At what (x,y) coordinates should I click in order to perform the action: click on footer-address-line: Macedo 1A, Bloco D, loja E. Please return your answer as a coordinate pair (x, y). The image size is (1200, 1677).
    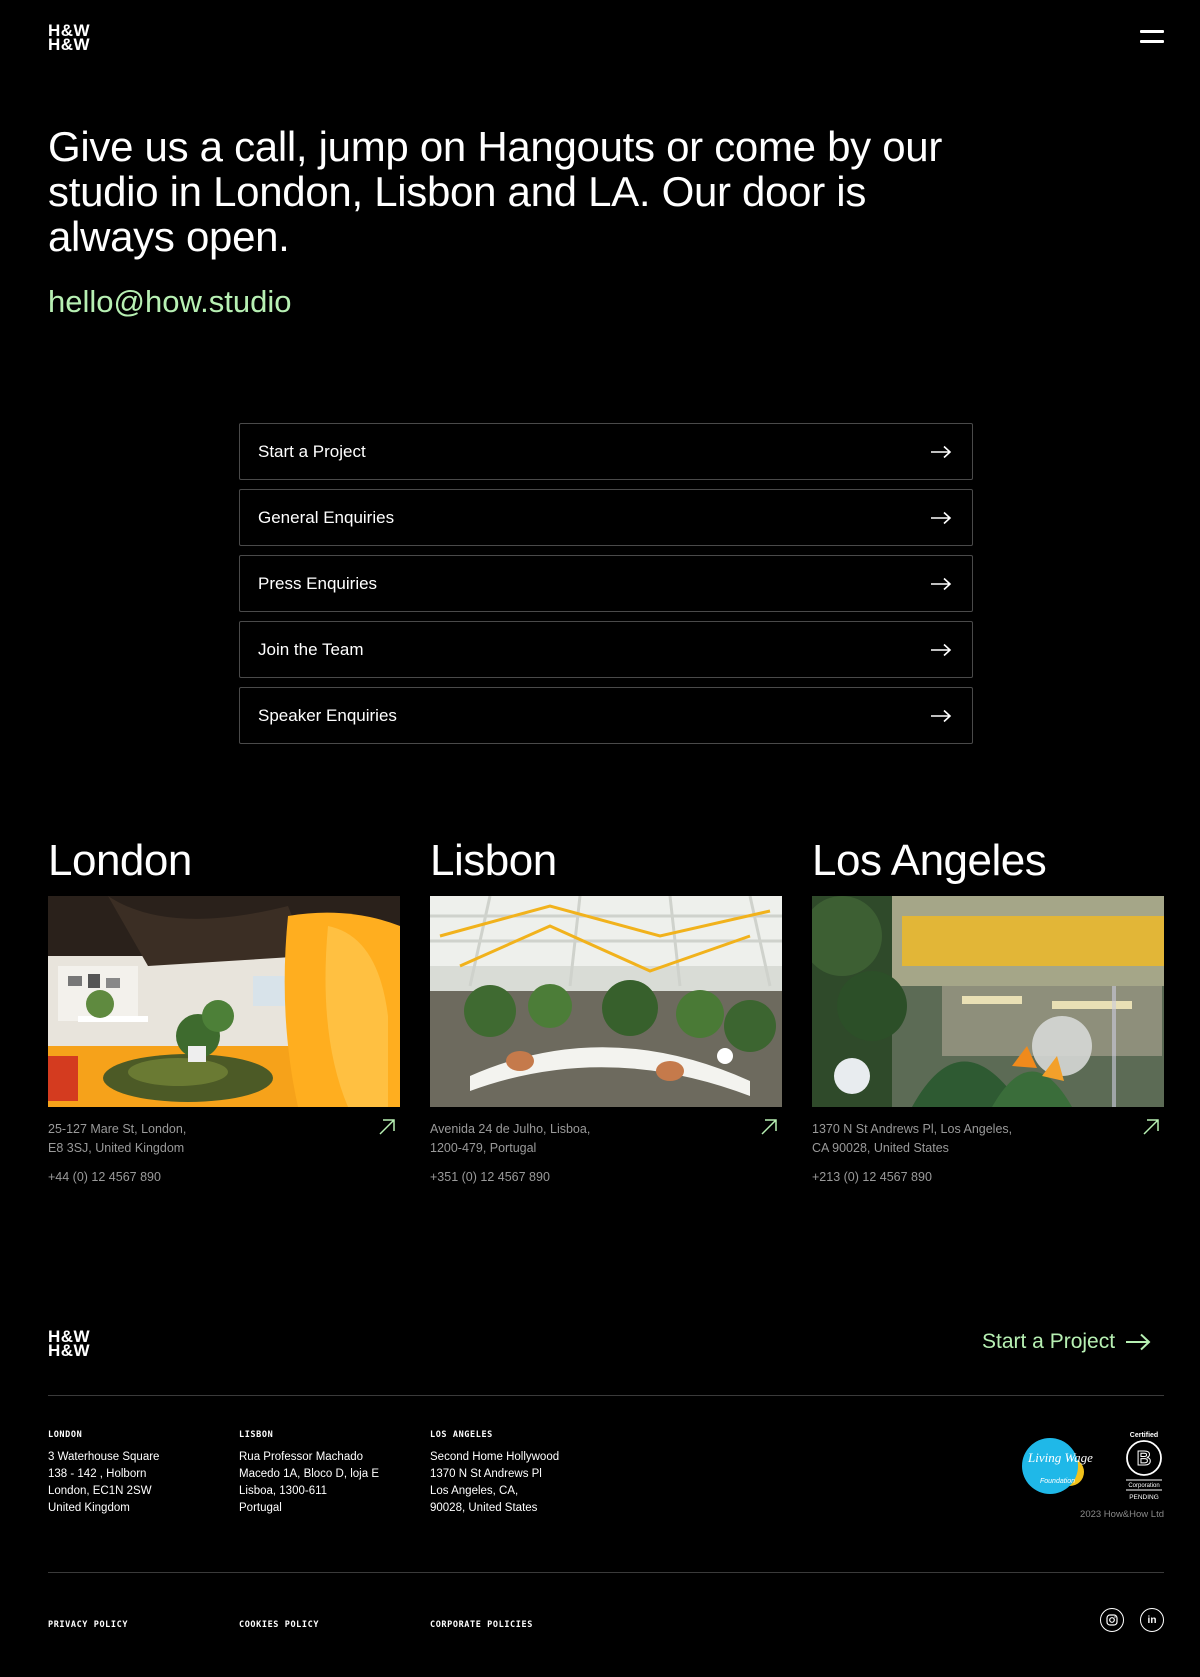
    Looking at the image, I should click on (309, 1474).